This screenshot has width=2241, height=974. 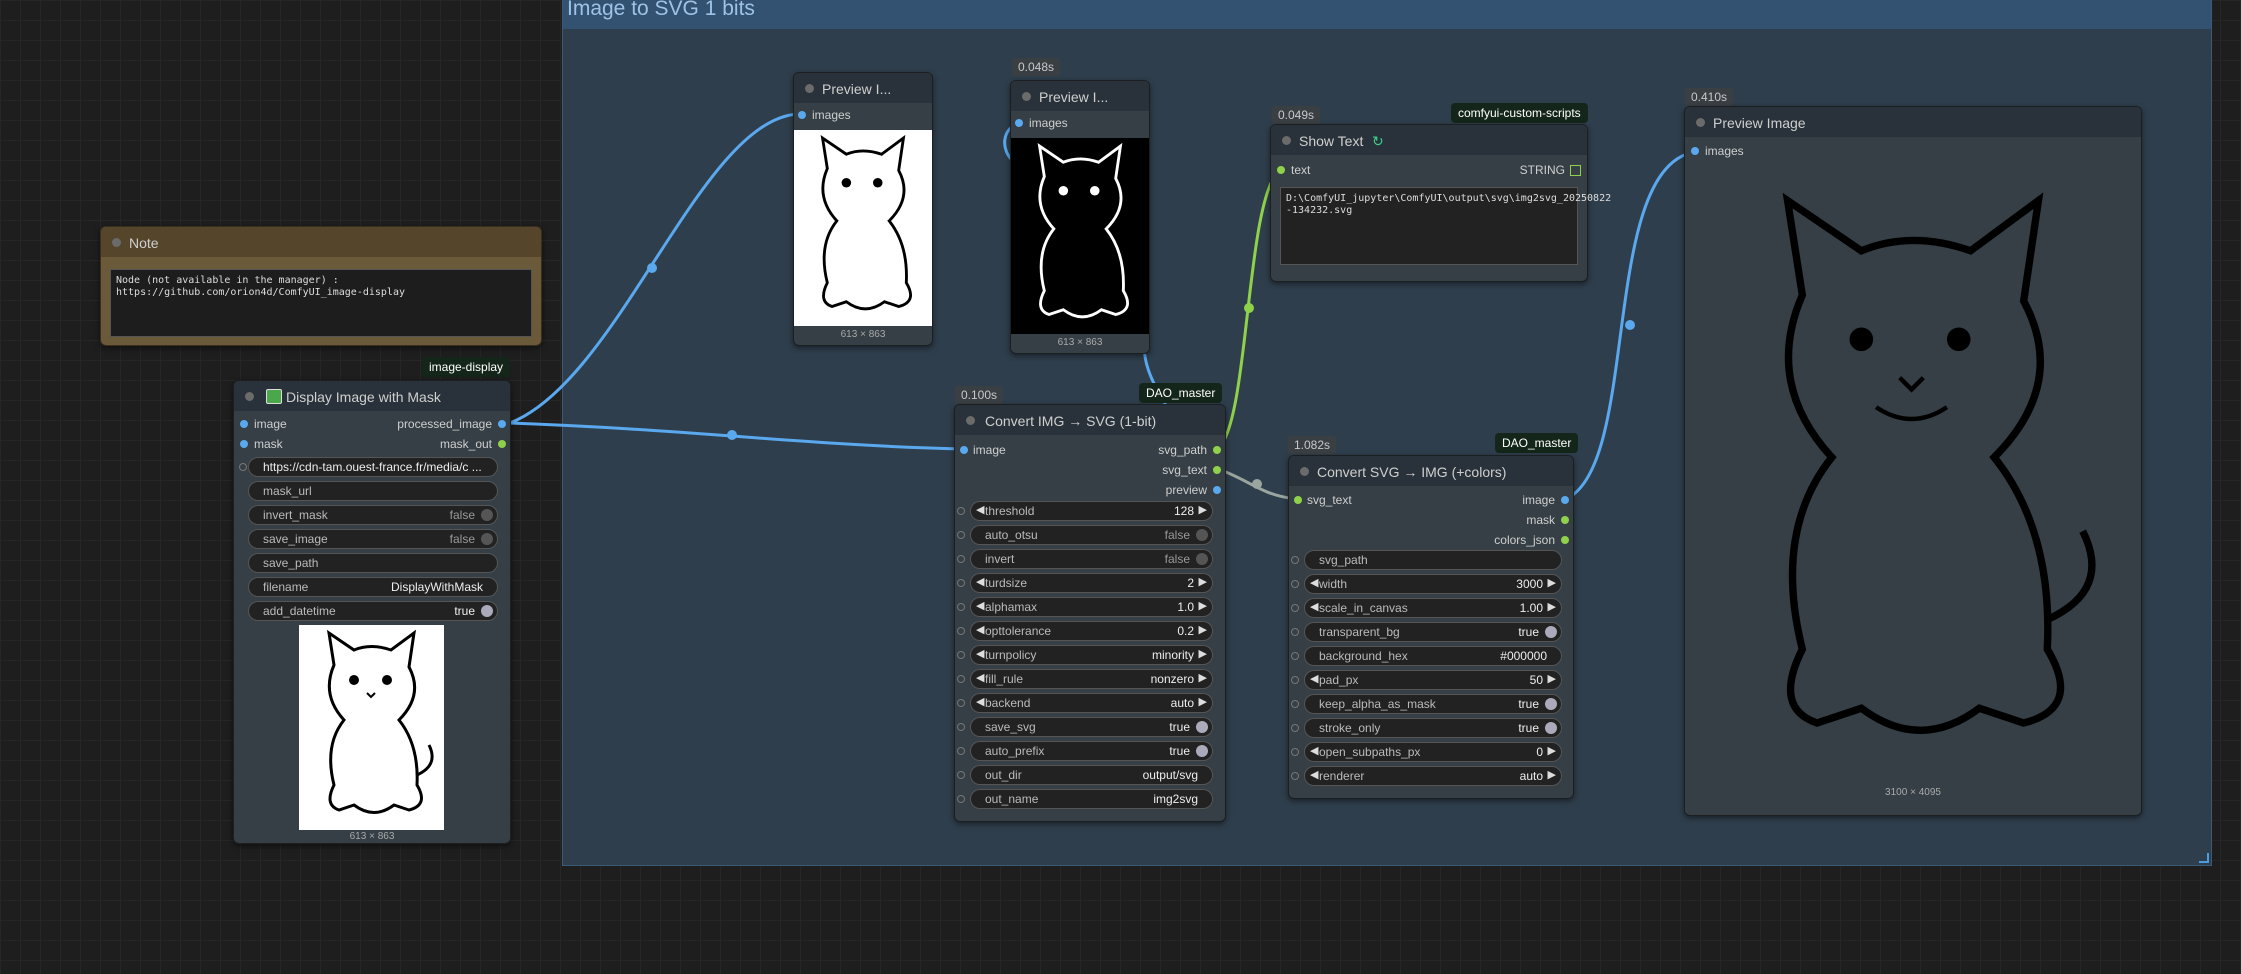 What do you see at coordinates (1085, 679) in the screenshot?
I see `widget-fill-rule: ◀ ▶ fill_rule nonzero` at bounding box center [1085, 679].